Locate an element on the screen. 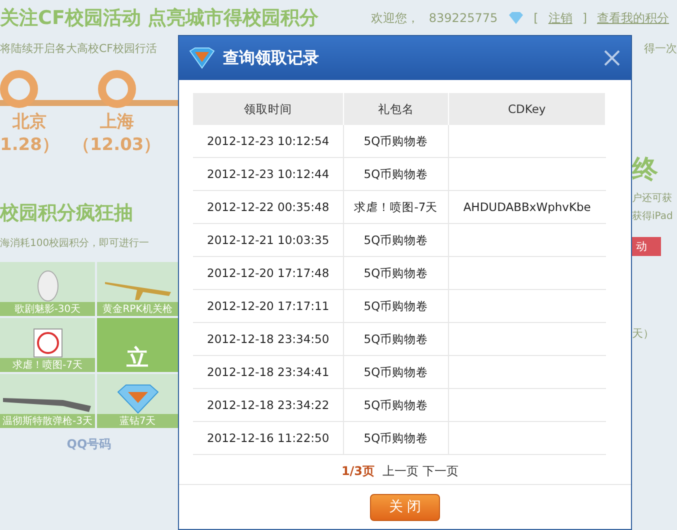 The height and width of the screenshot is (530, 677). user-id: 839225775 is located at coordinates (463, 18).